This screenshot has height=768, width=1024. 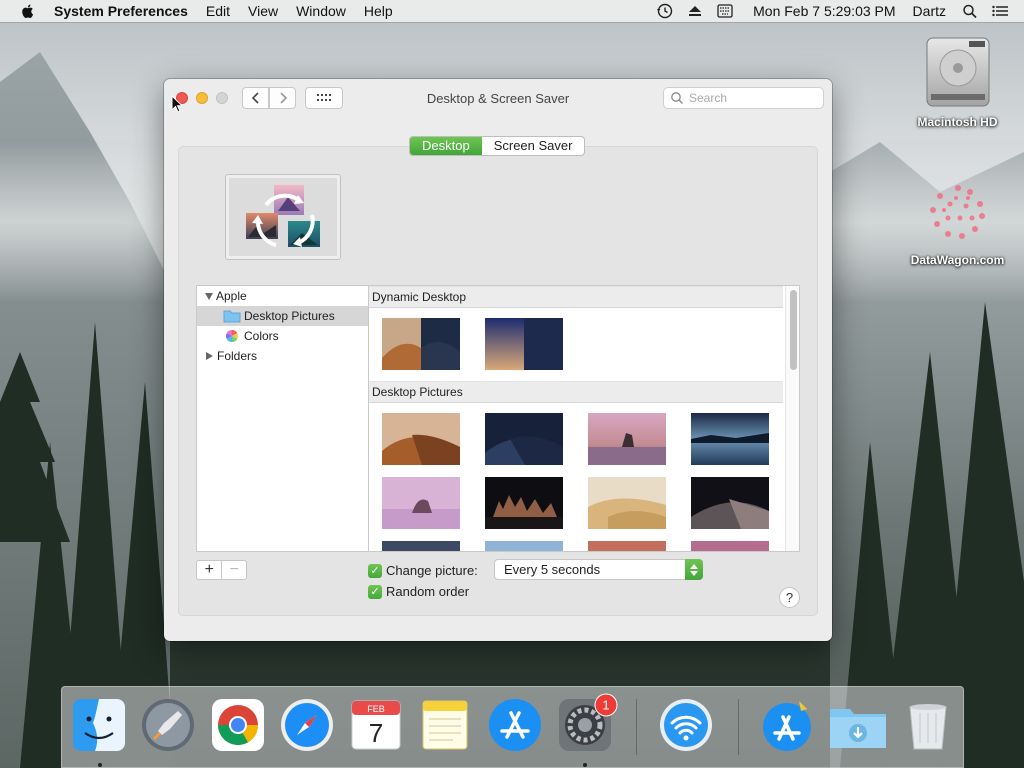 I want to click on sidebar-item-desktop-pictures: Desktop Pictures, so click(x=282, y=316).